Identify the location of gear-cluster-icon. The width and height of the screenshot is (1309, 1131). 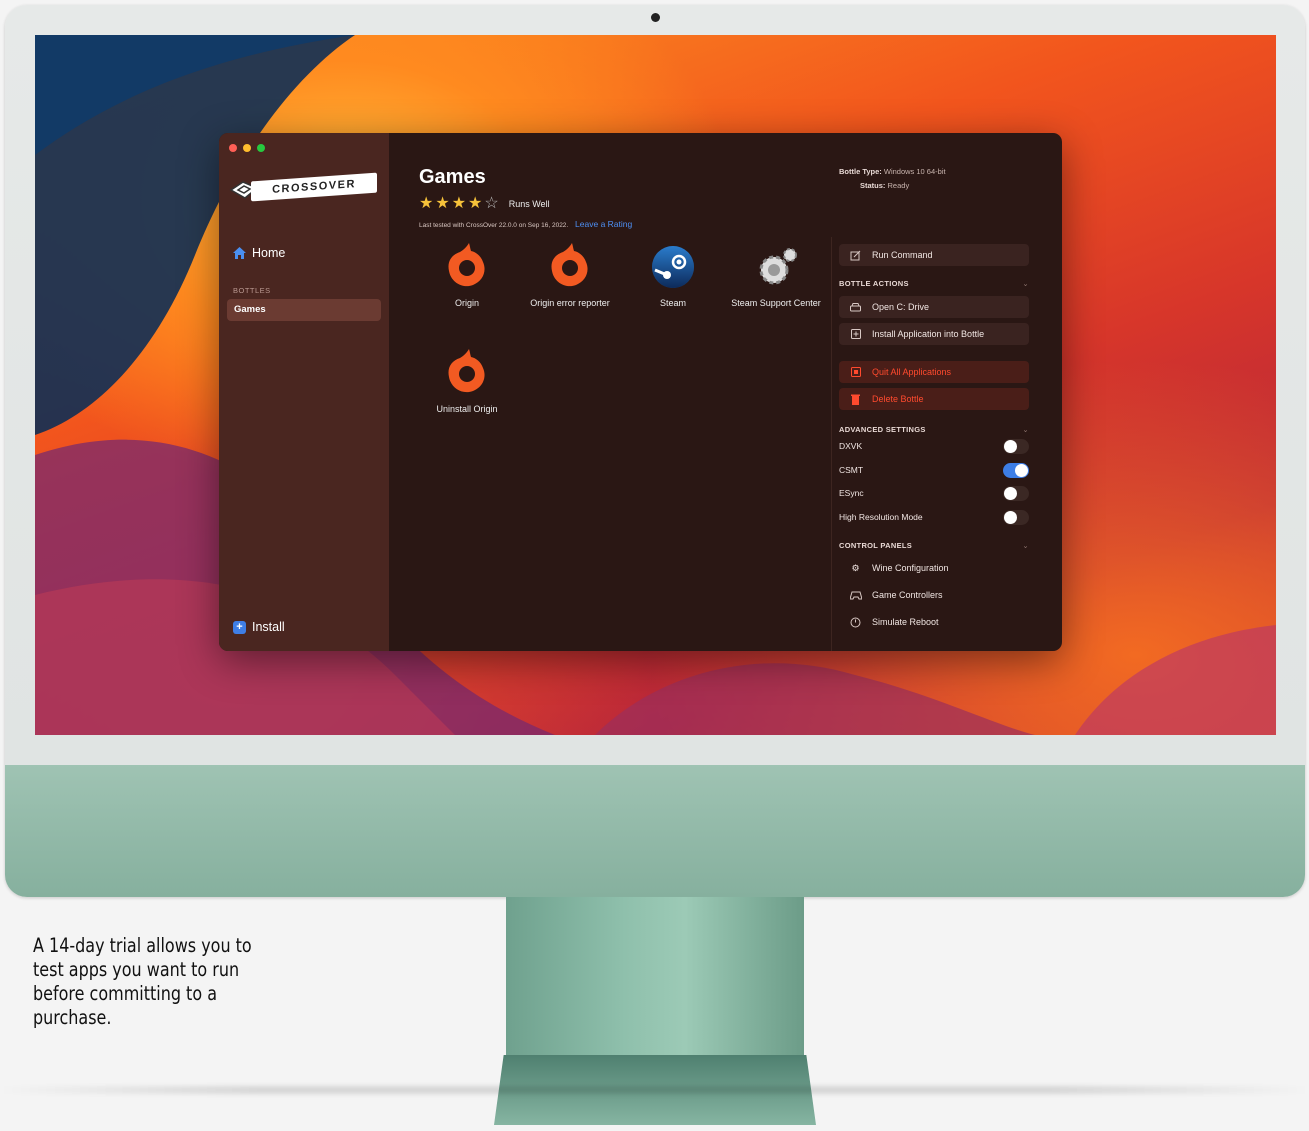
(778, 266).